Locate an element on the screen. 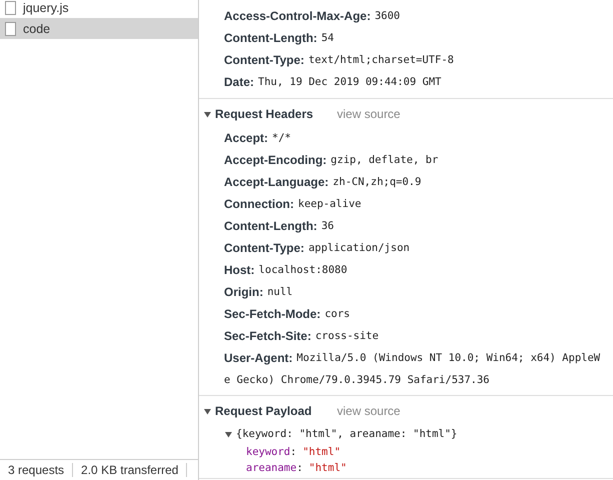 Image resolution: width=613 pixels, height=480 pixels. file-icon is located at coordinates (10, 29).